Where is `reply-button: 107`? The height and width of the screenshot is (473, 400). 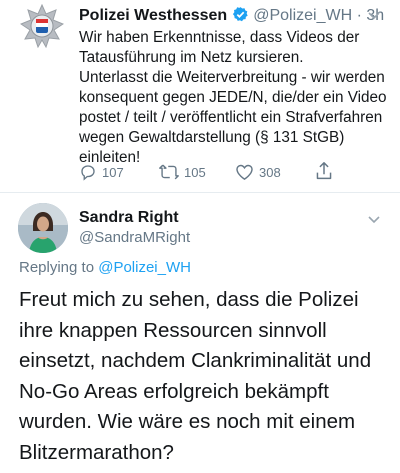
reply-button: 107 is located at coordinates (101, 172).